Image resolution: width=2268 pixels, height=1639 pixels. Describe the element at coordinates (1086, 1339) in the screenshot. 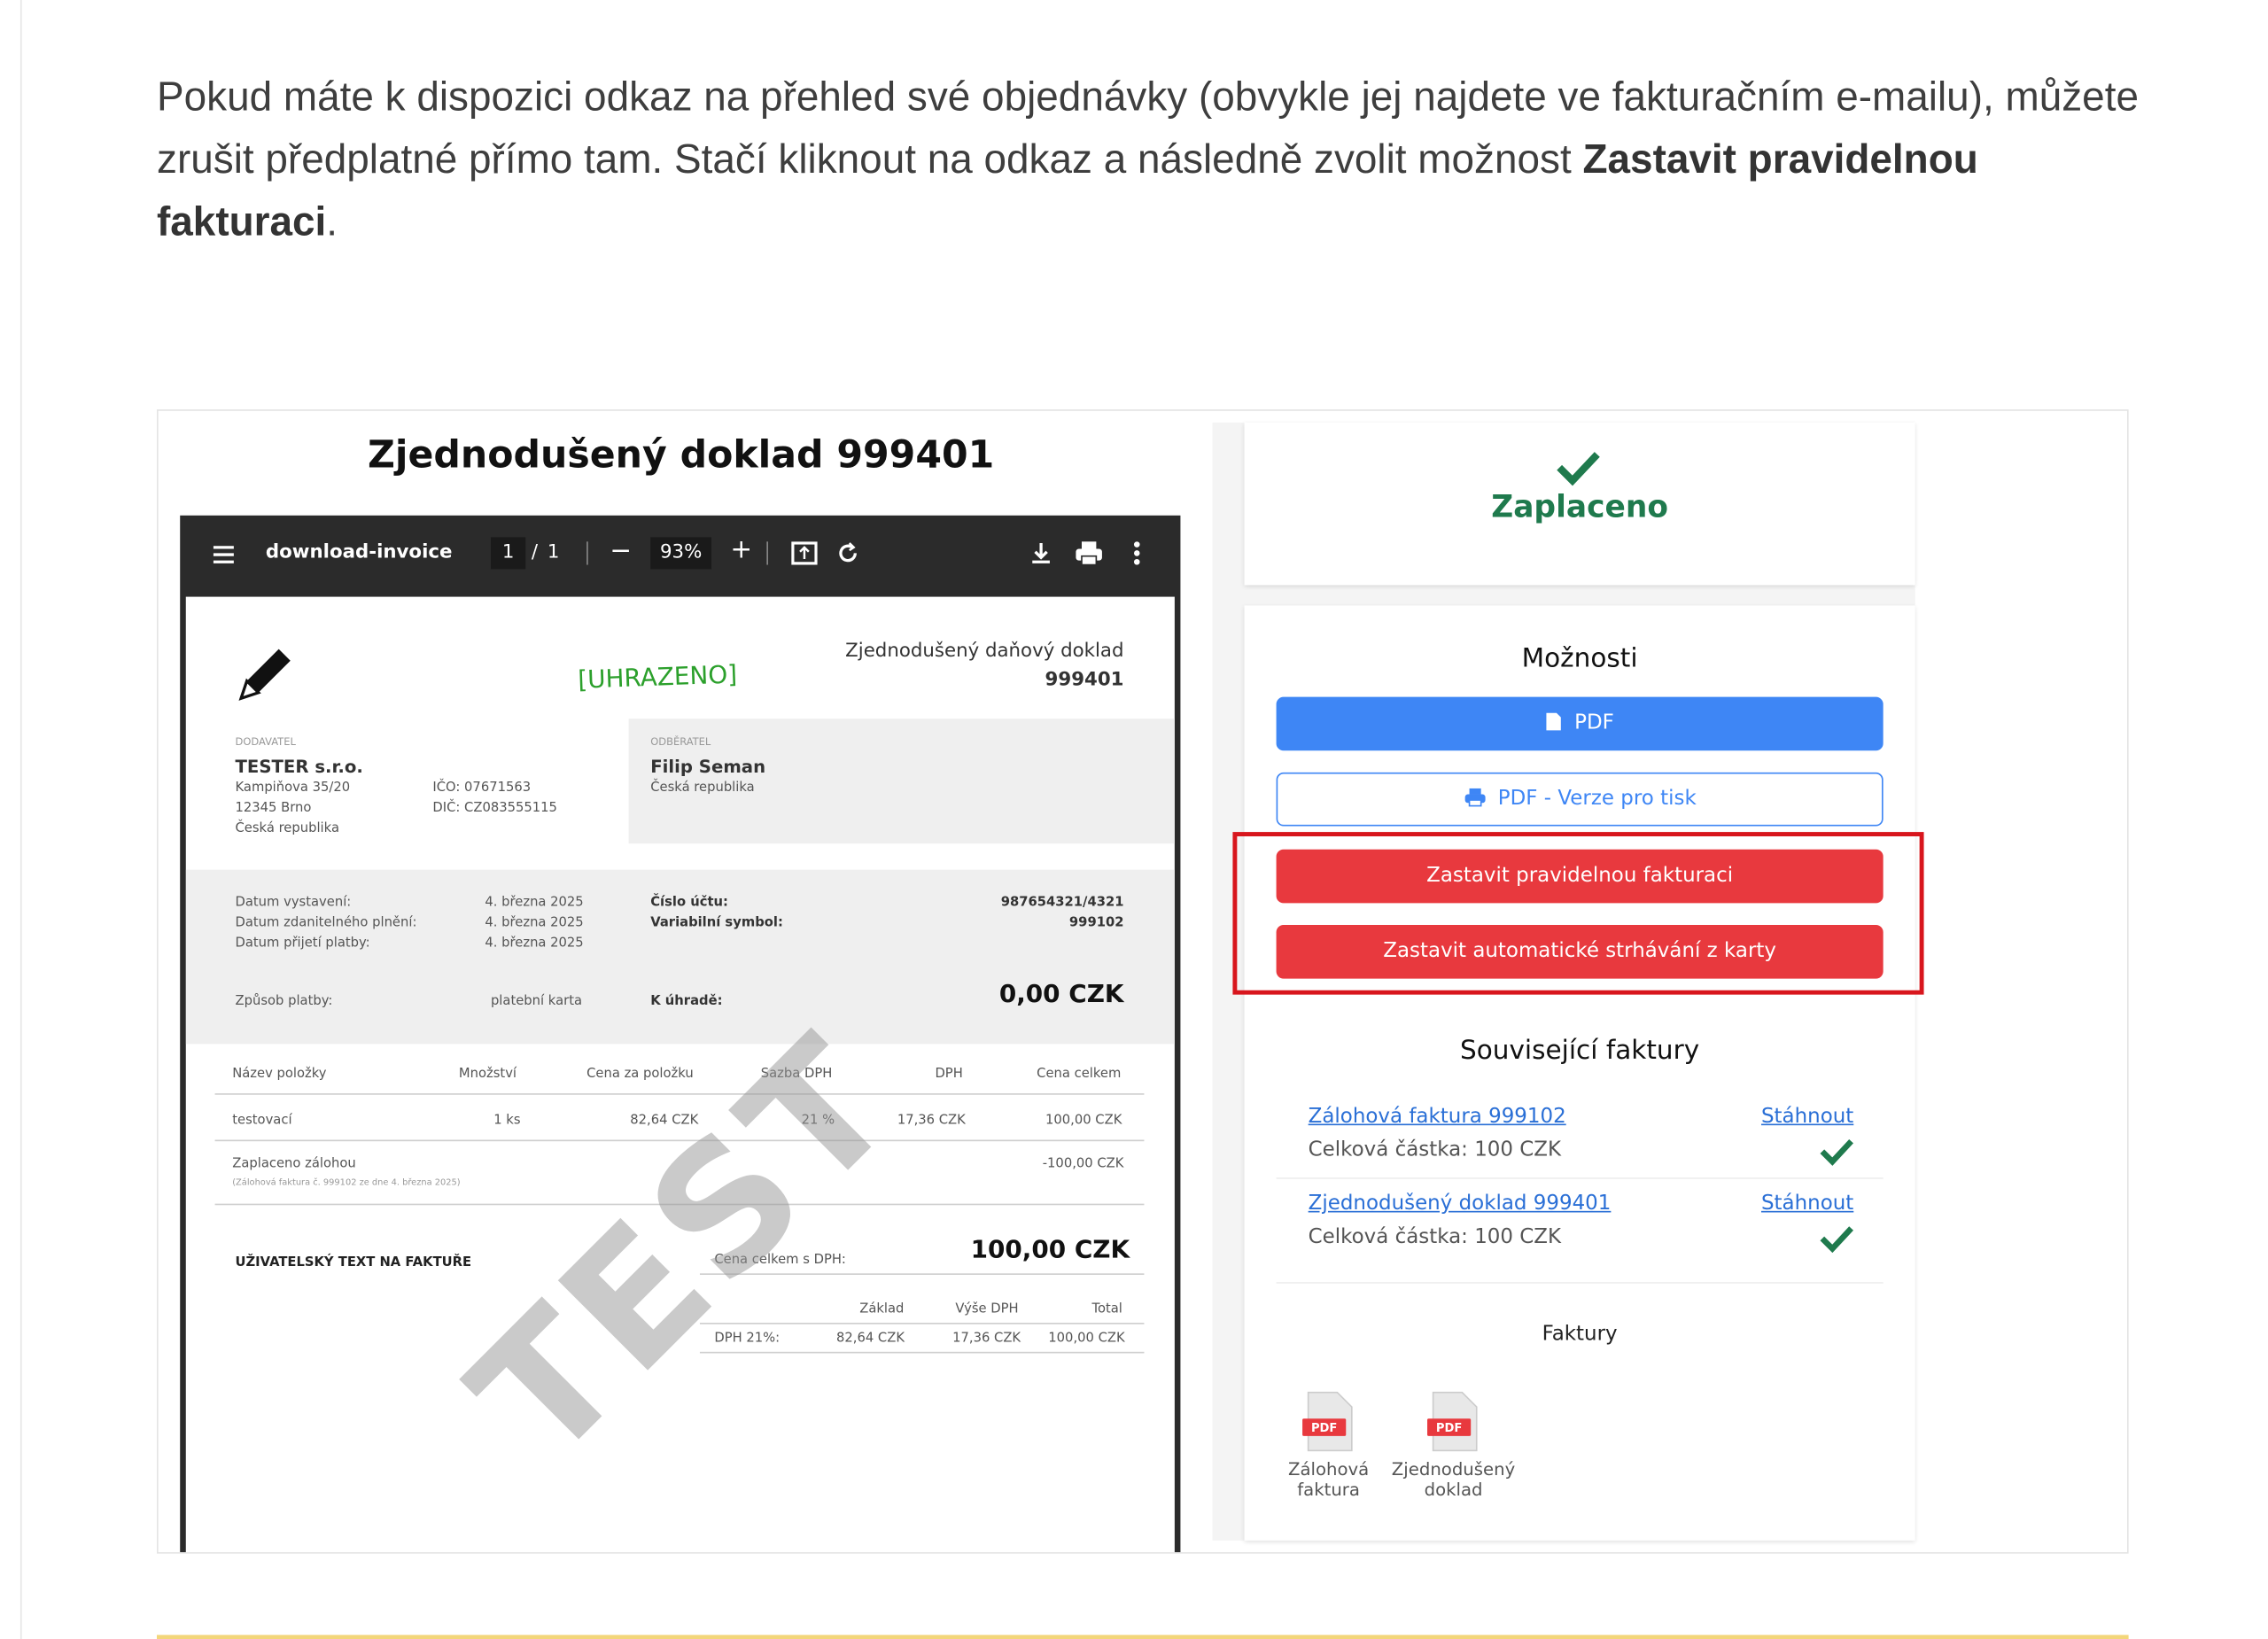

I see `vat-row-total: 100,00 CZK` at that location.